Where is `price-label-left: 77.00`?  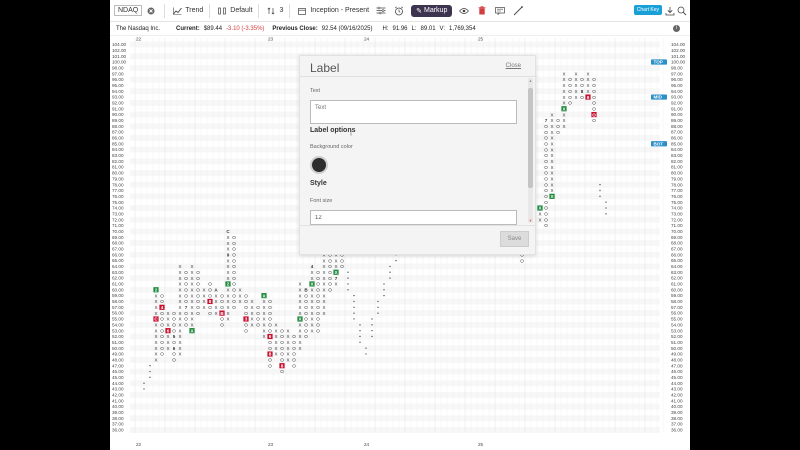 price-label-left: 77.00 is located at coordinates (118, 190).